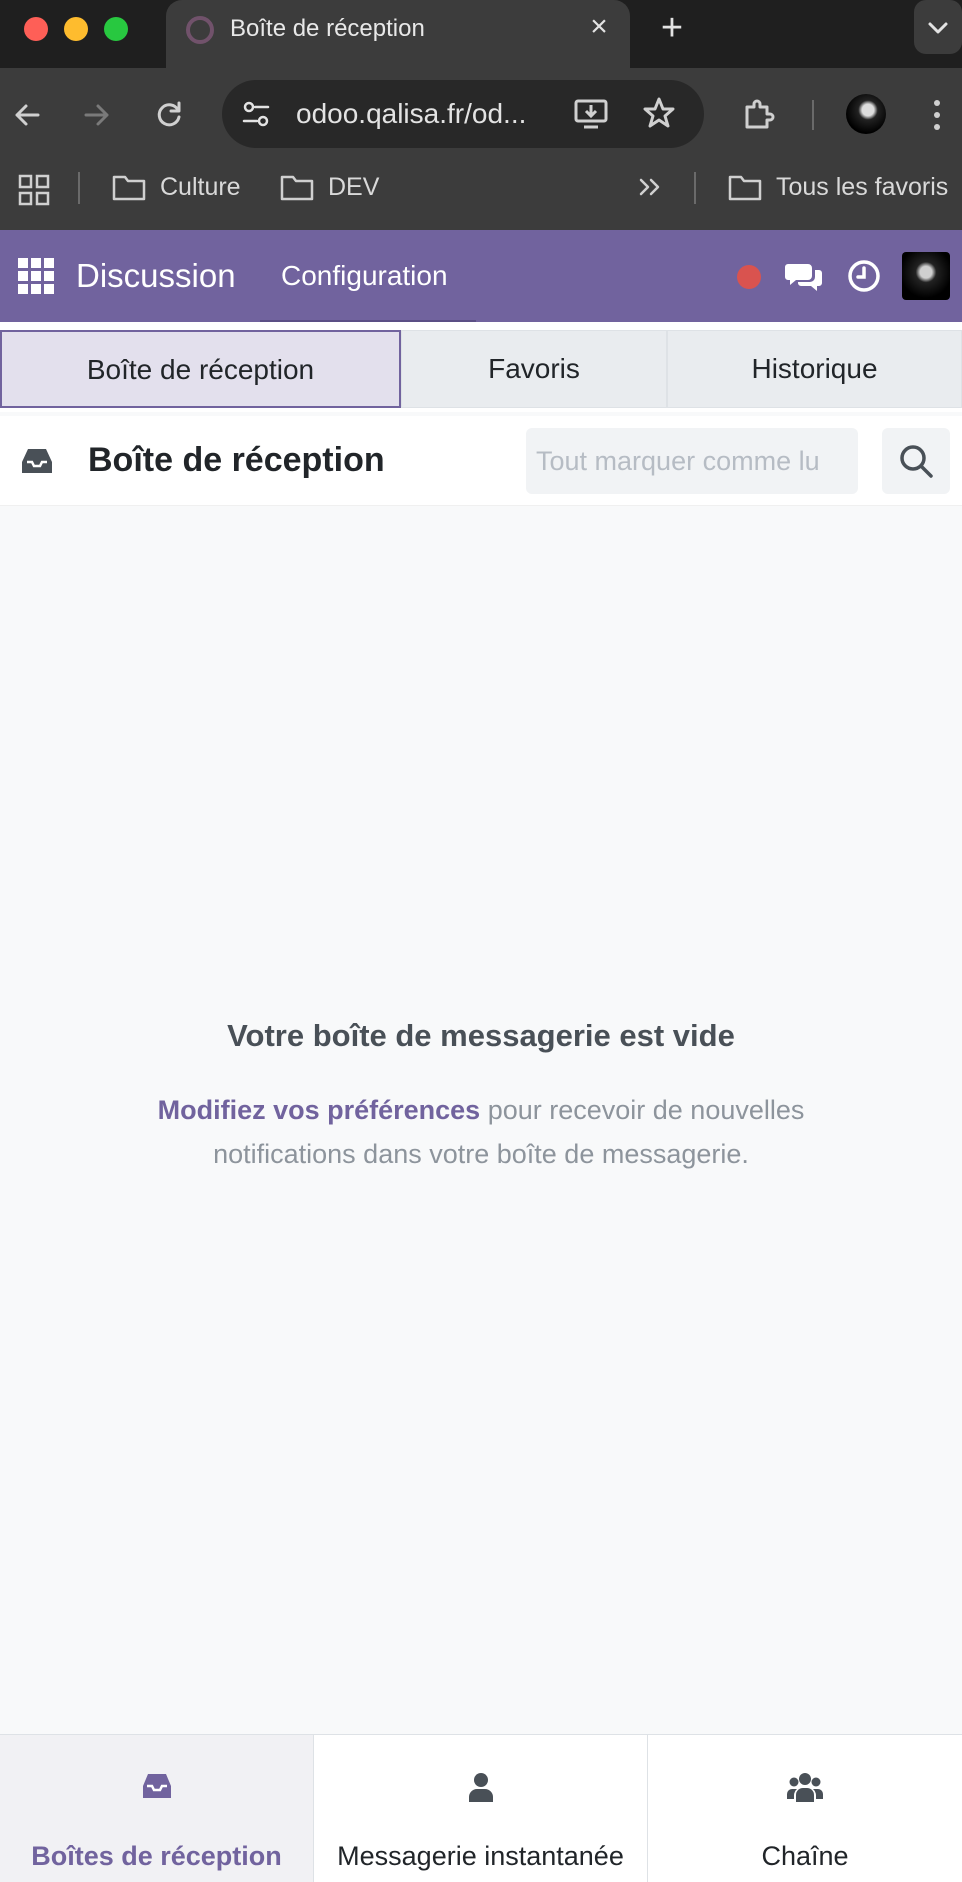  Describe the element at coordinates (672, 28) in the screenshot. I see `new-tab-button: +` at that location.